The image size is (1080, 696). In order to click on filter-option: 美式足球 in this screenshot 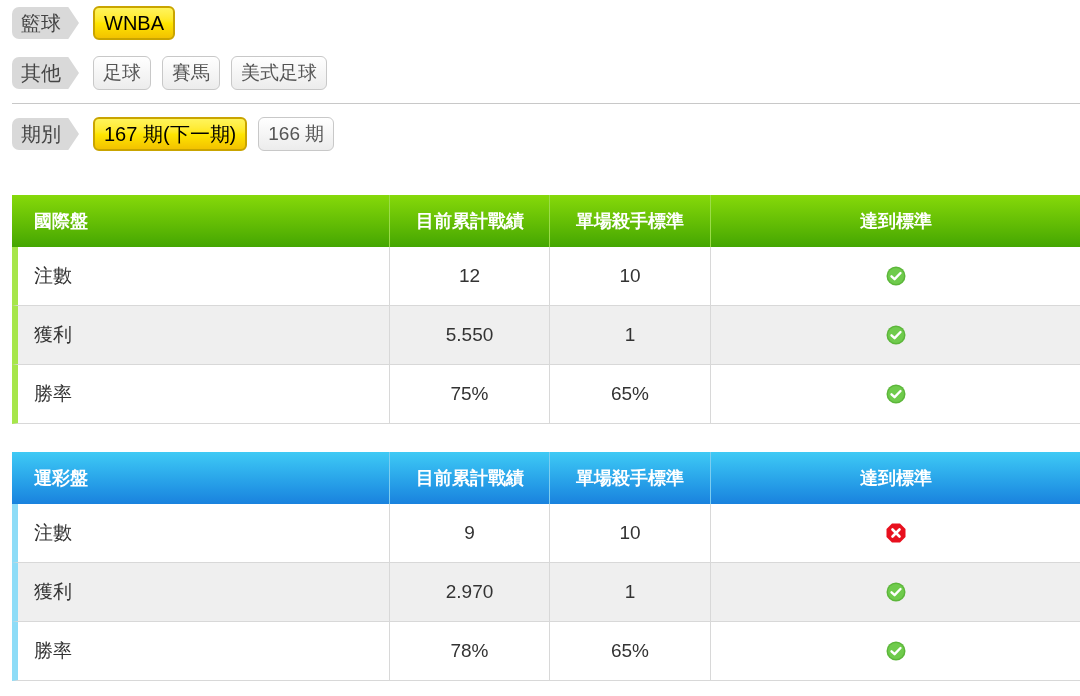, I will do `click(279, 73)`.